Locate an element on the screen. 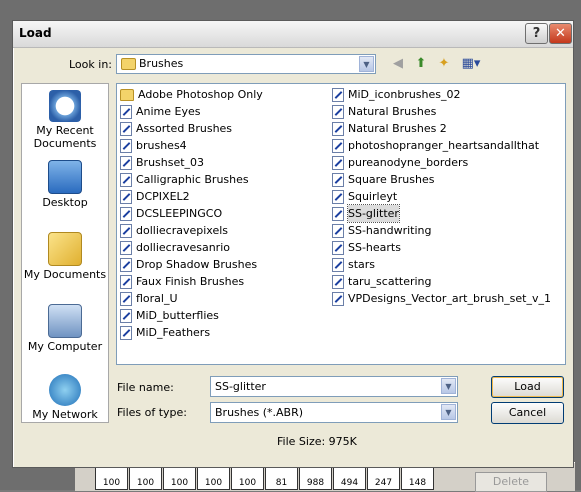 This screenshot has width=581, height=492. file-item: MiD_iconbrushes_02 is located at coordinates (441, 94).